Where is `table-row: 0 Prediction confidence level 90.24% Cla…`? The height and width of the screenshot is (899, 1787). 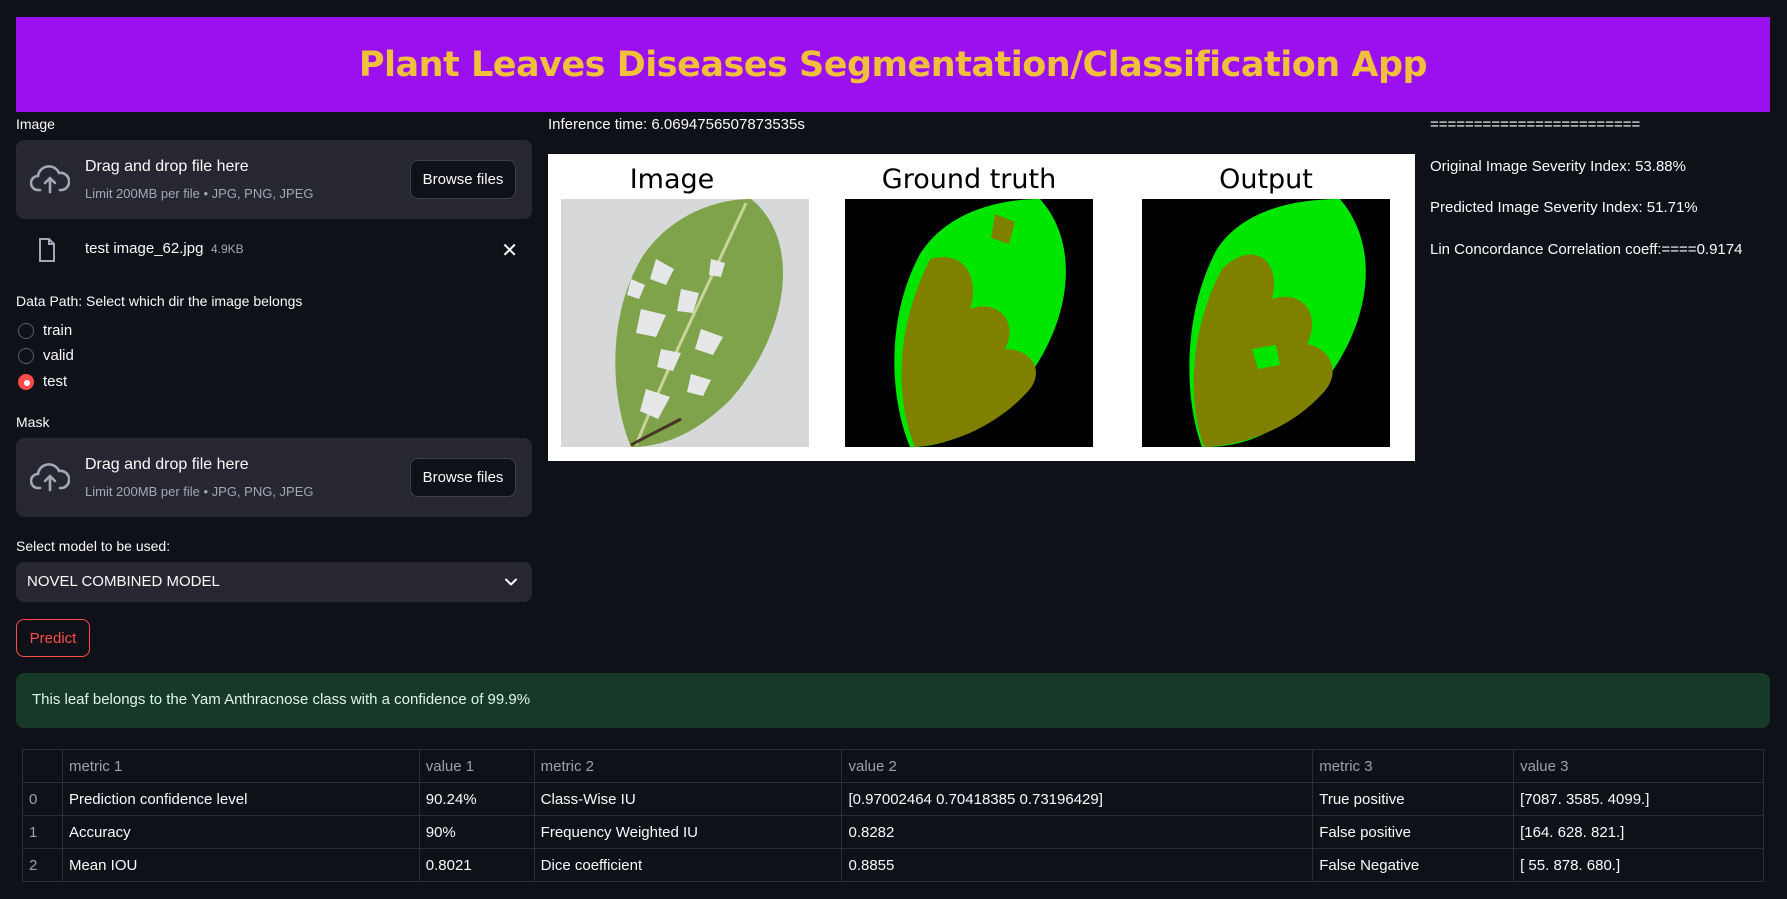 table-row: 0 Prediction confidence level 90.24% Cla… is located at coordinates (893, 799).